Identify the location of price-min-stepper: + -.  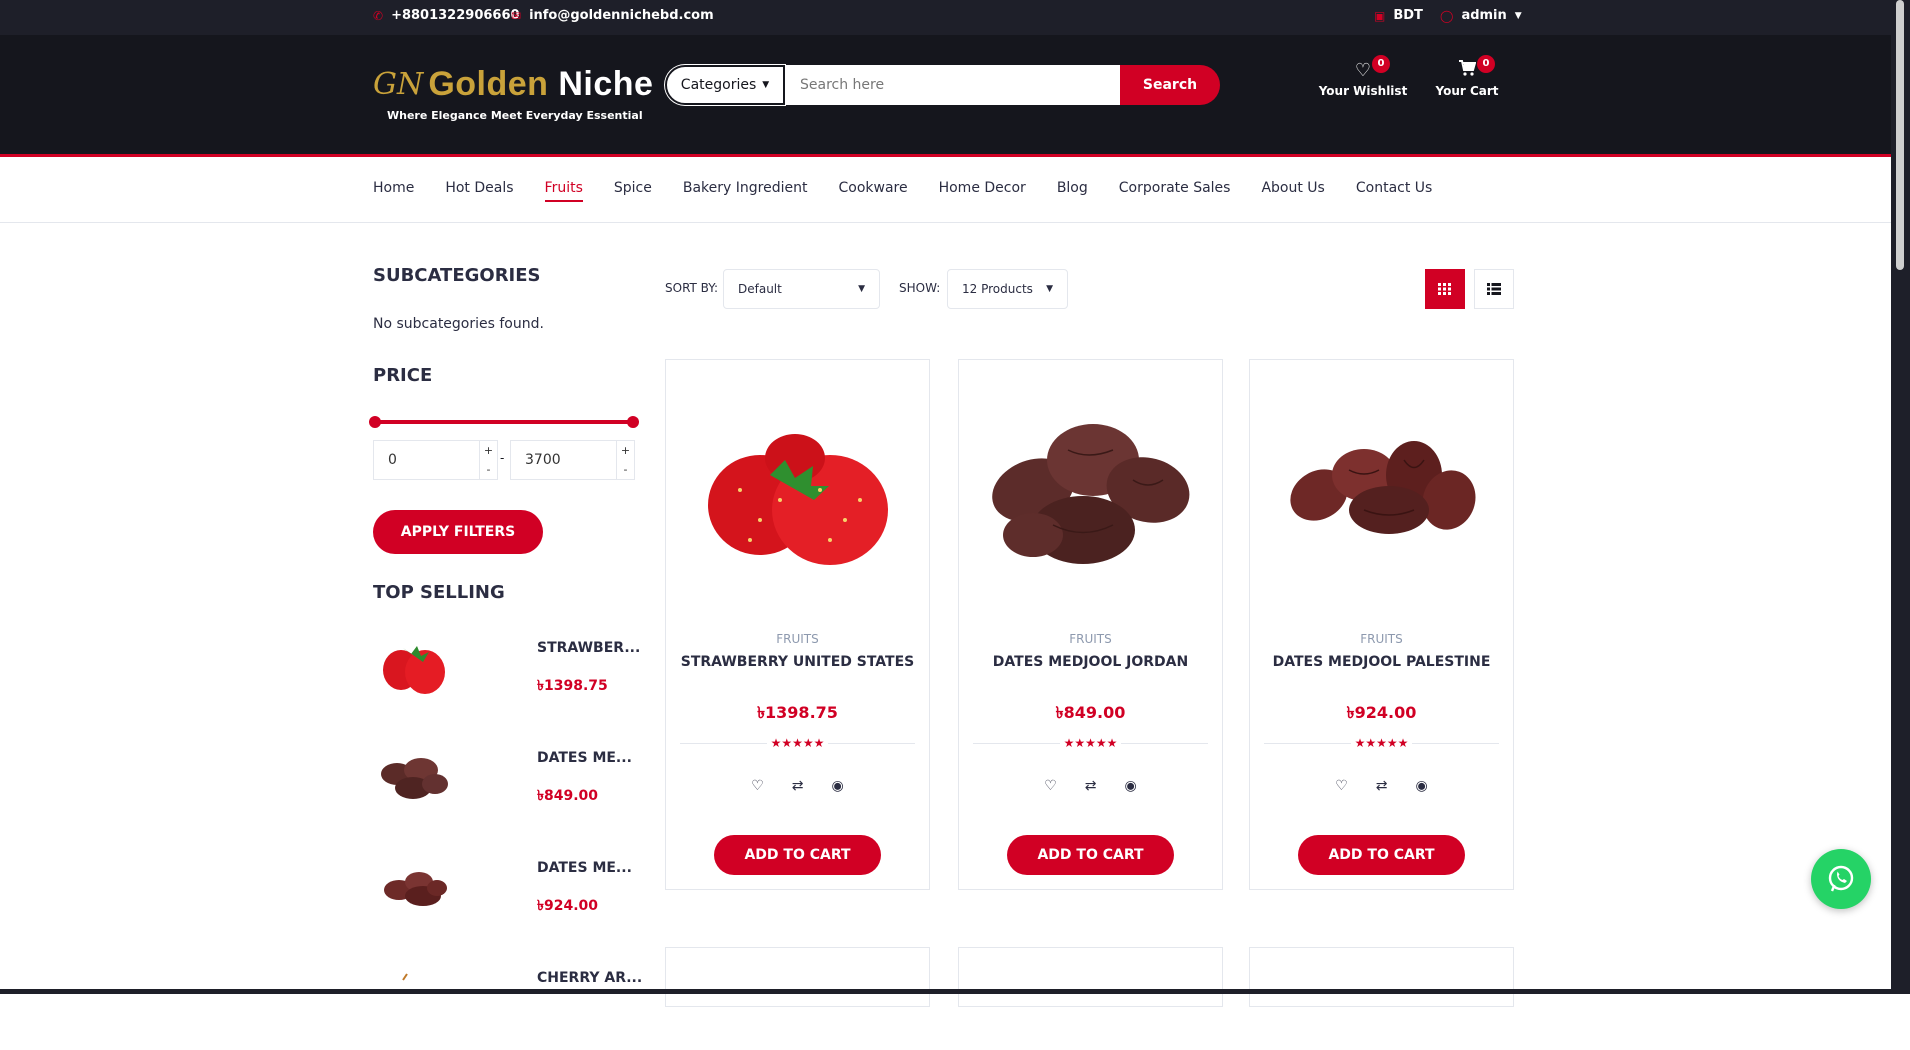
(488, 460).